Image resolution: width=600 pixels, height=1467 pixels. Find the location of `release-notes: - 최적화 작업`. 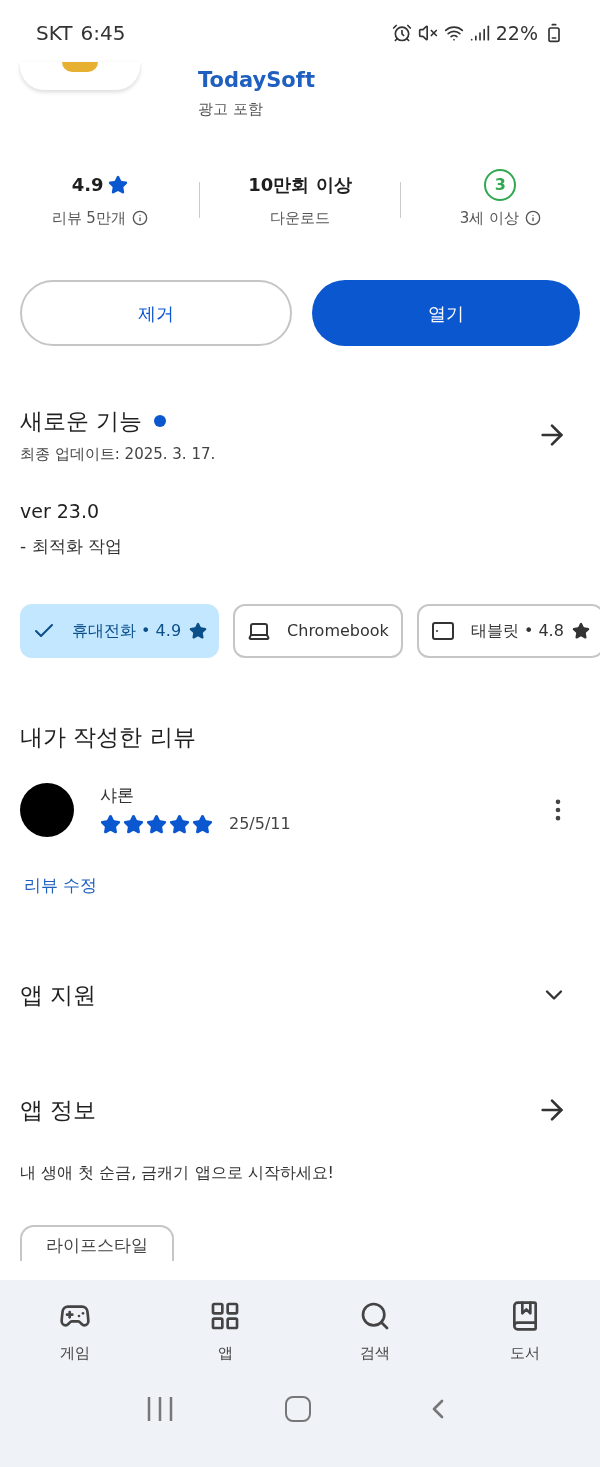

release-notes: - 최적화 작업 is located at coordinates (71, 546).